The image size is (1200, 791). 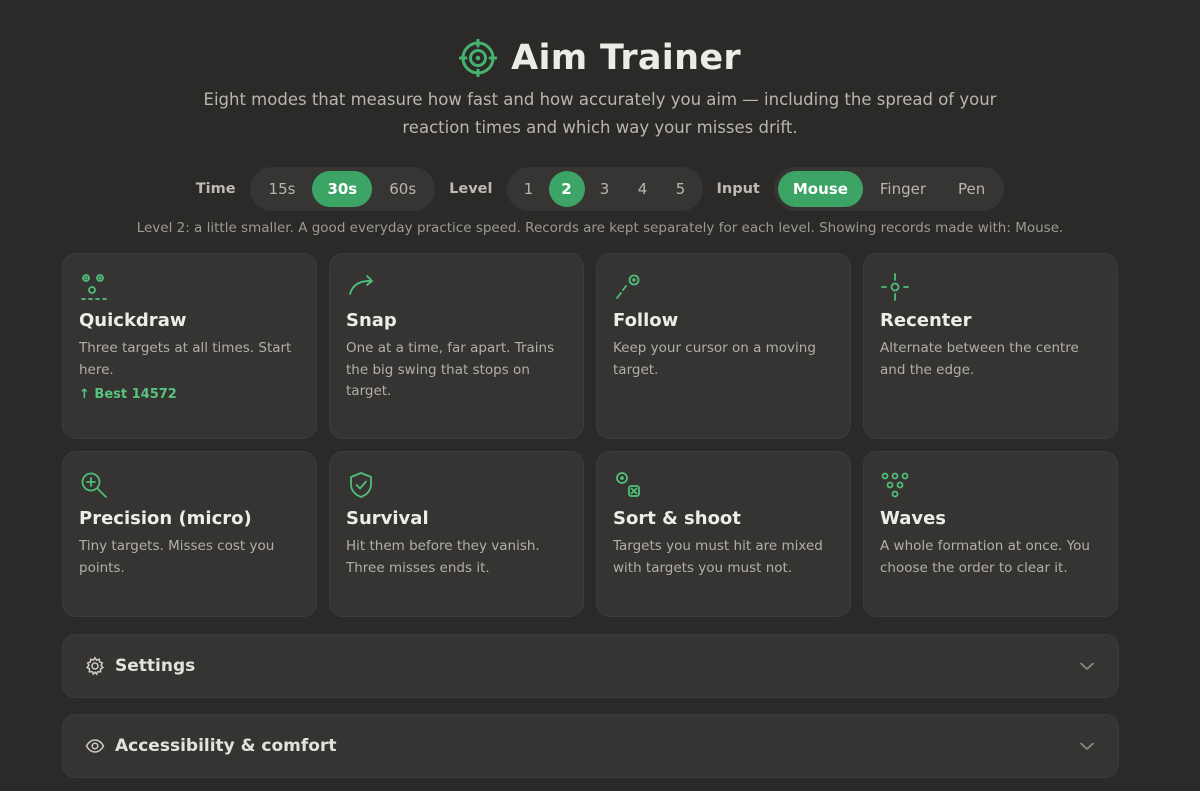 I want to click on time-selector: 15s 30s 60s, so click(x=342, y=189).